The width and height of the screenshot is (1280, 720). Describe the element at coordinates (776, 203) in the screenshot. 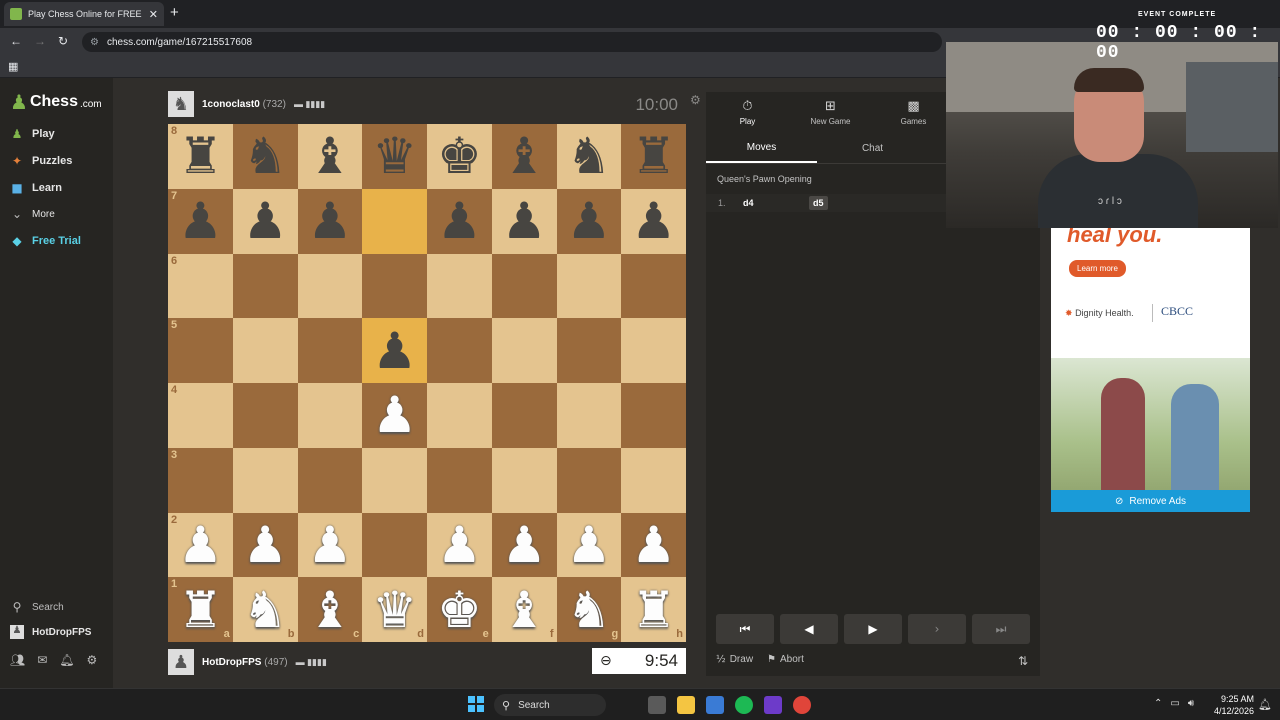

I see `white-move: d4` at that location.